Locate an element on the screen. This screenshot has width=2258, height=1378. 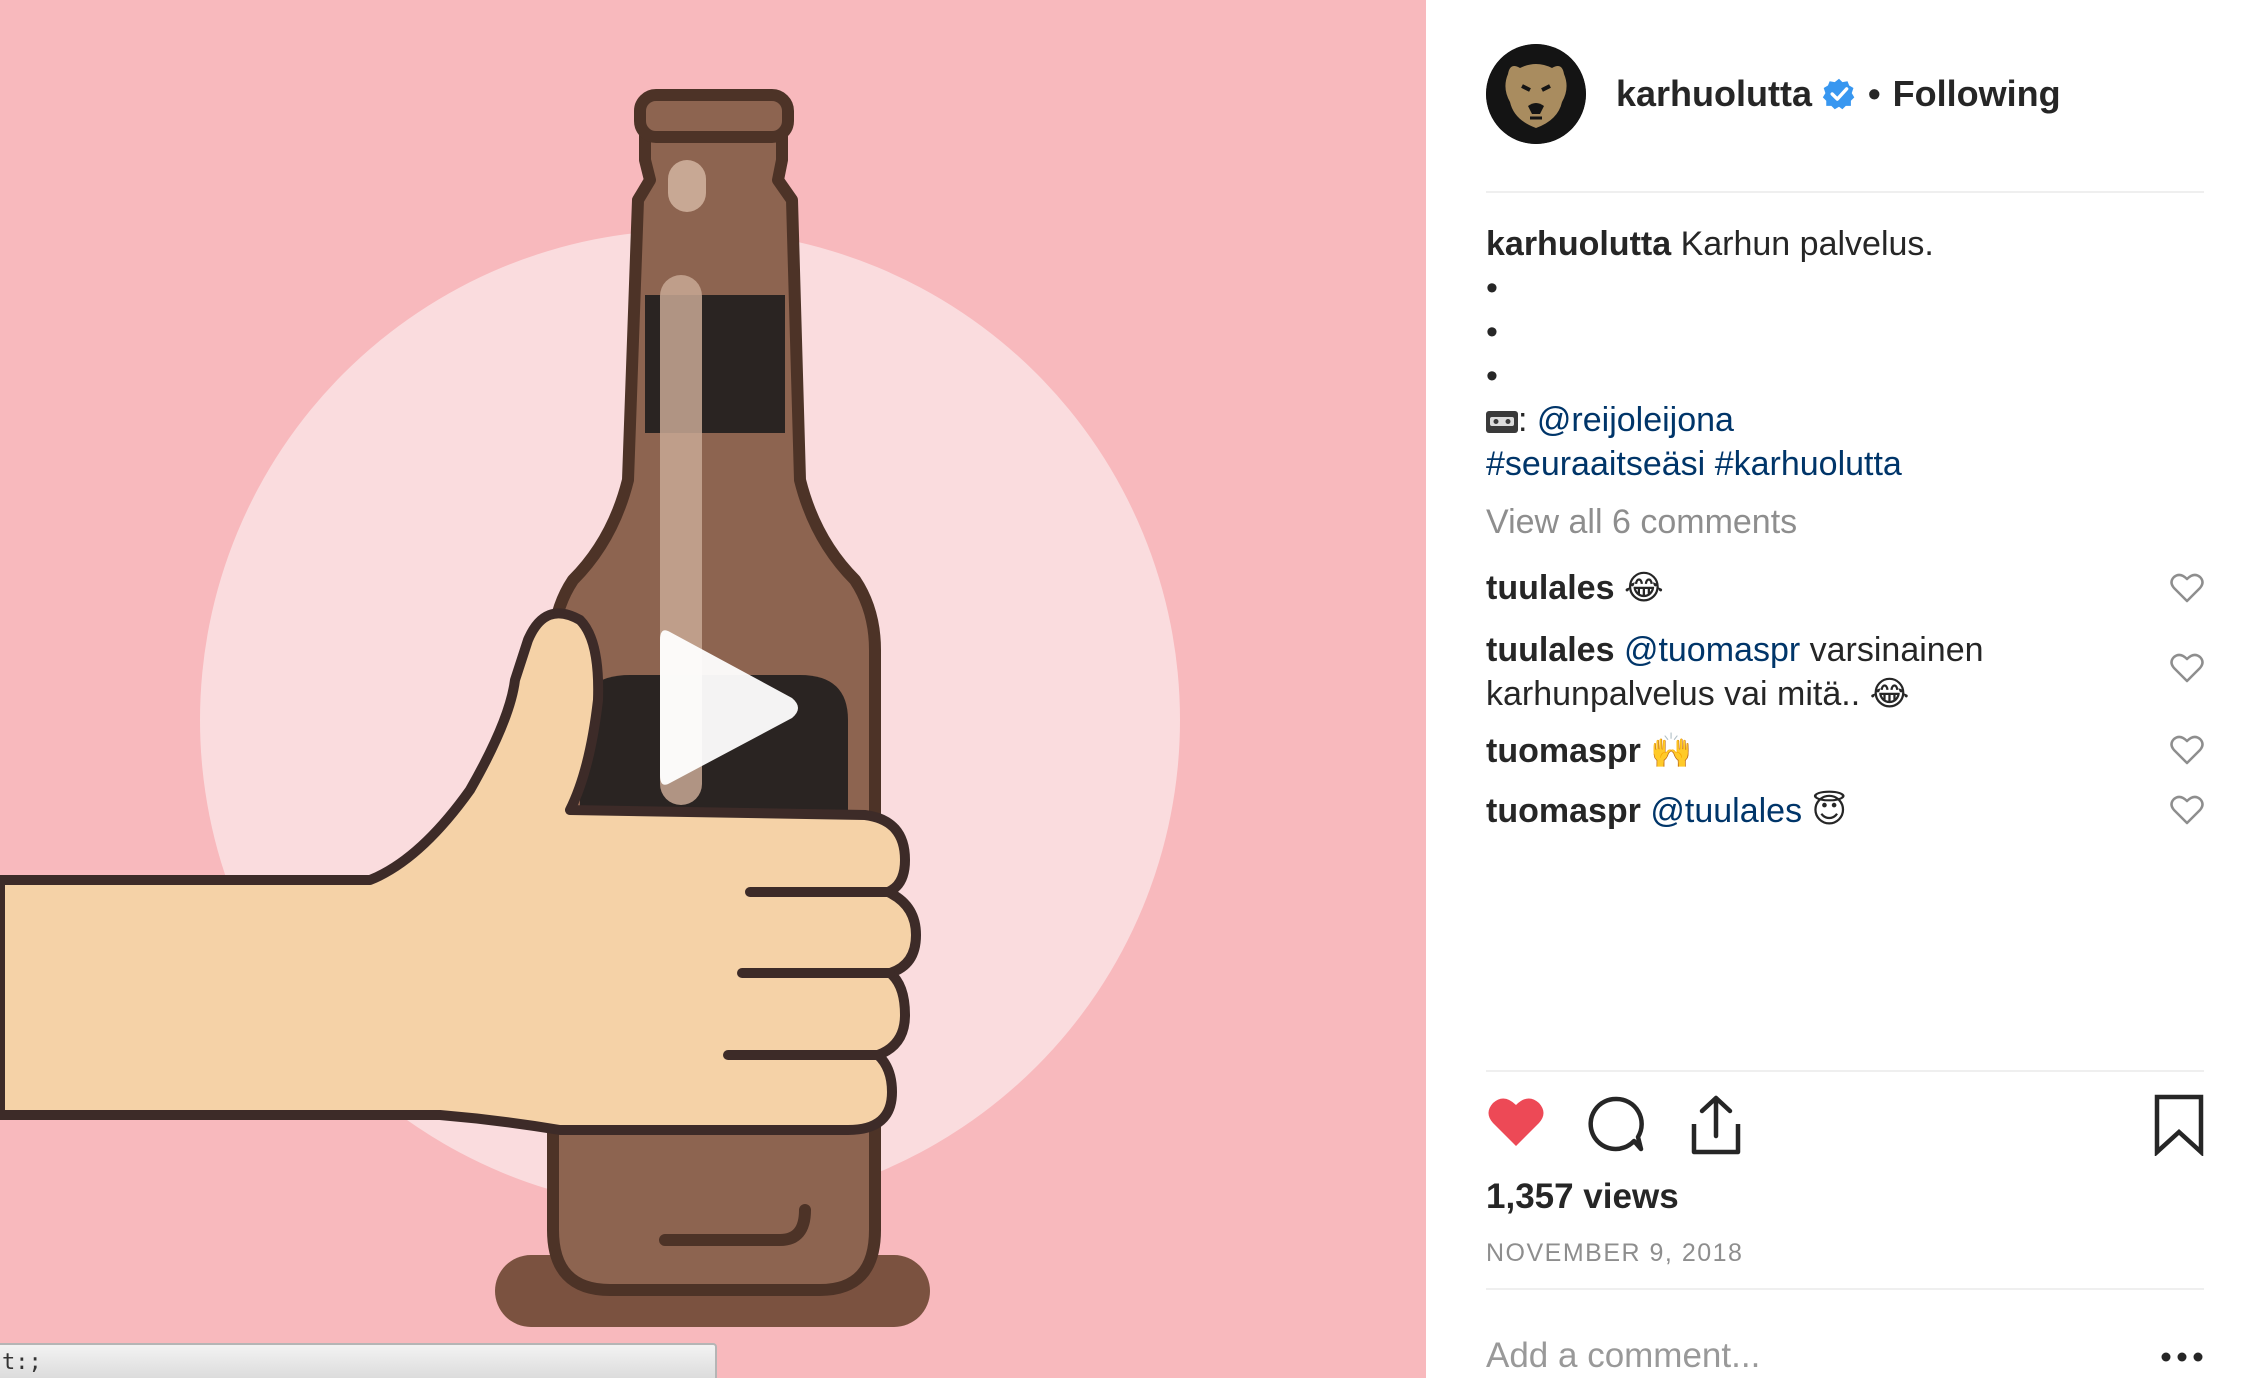
post-header: karhuolutta • Following is located at coordinates (1845, 94).